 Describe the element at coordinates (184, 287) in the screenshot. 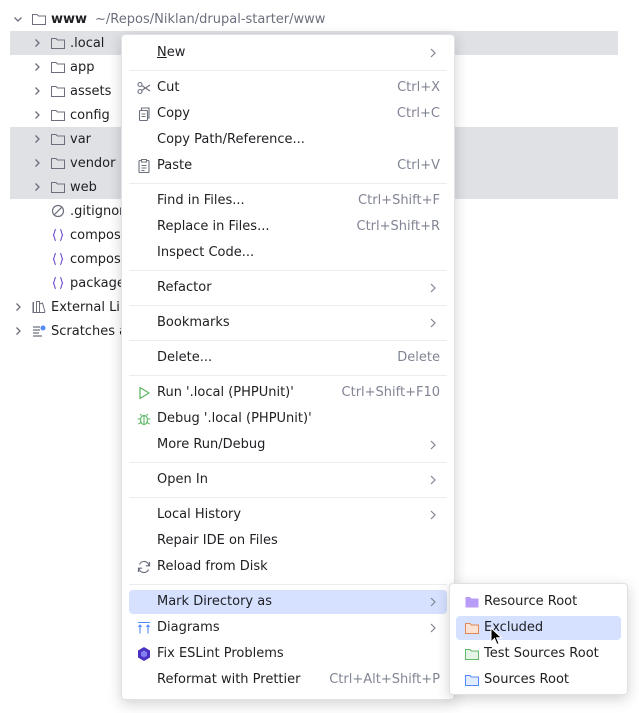

I see `menu-item-label: Refactor` at that location.